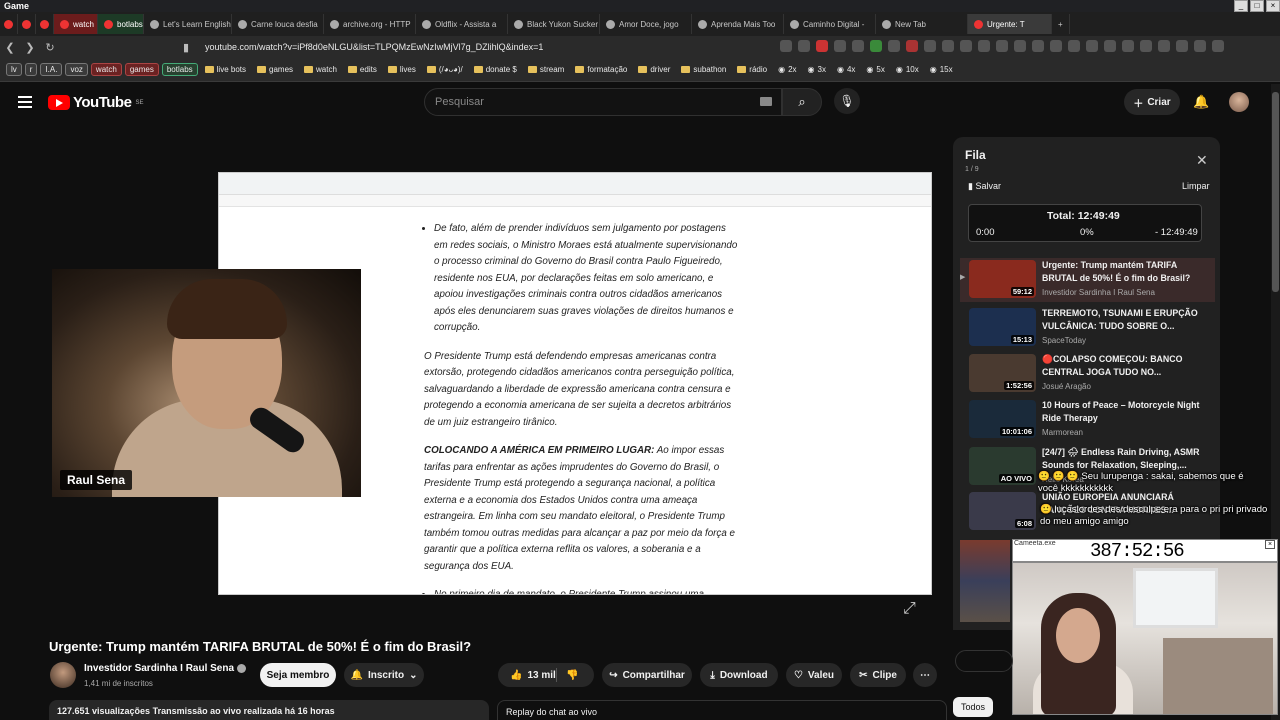  What do you see at coordinates (907, 69) in the screenshot?
I see `bookmark-24: ◉ 10x` at bounding box center [907, 69].